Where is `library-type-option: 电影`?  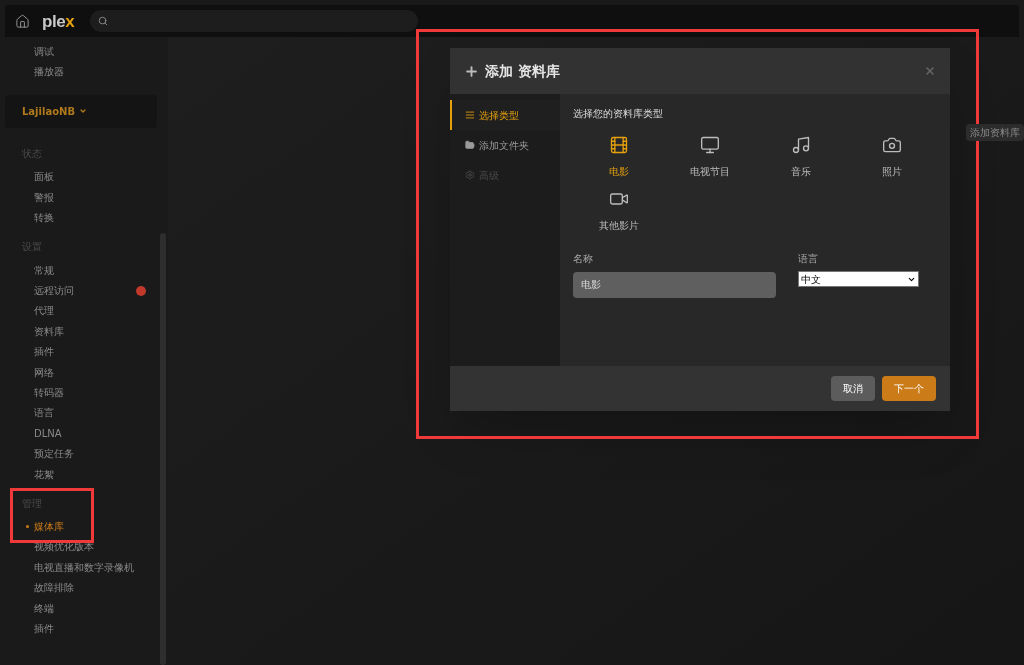 library-type-option: 电影 is located at coordinates (618, 157).